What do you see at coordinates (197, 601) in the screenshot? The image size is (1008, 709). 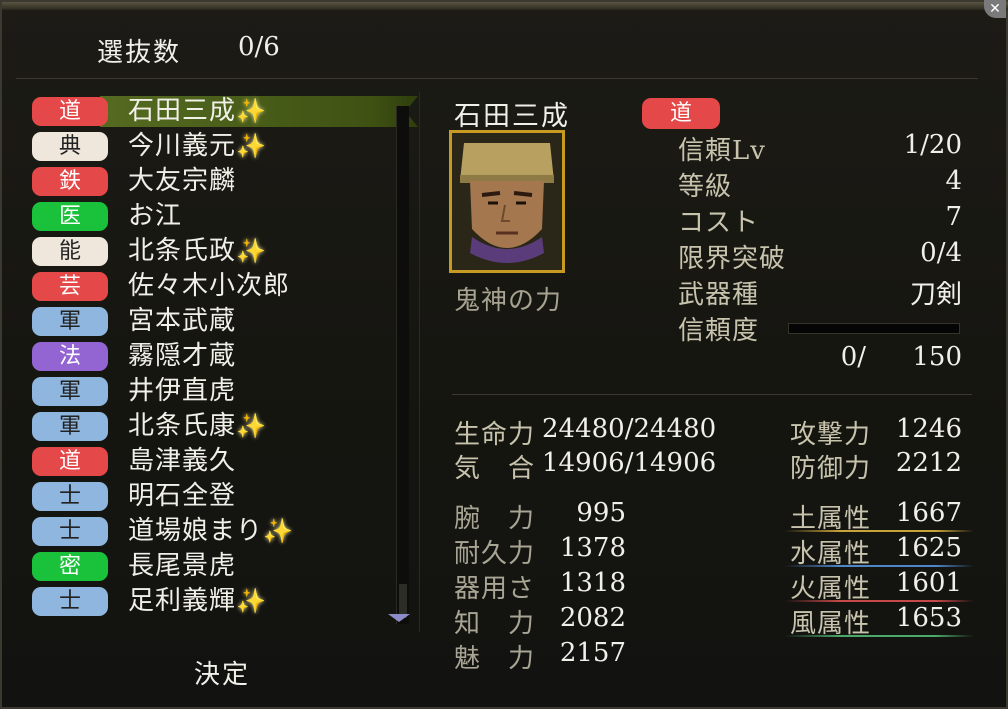 I see `character-name: 足利義輝✨` at bounding box center [197, 601].